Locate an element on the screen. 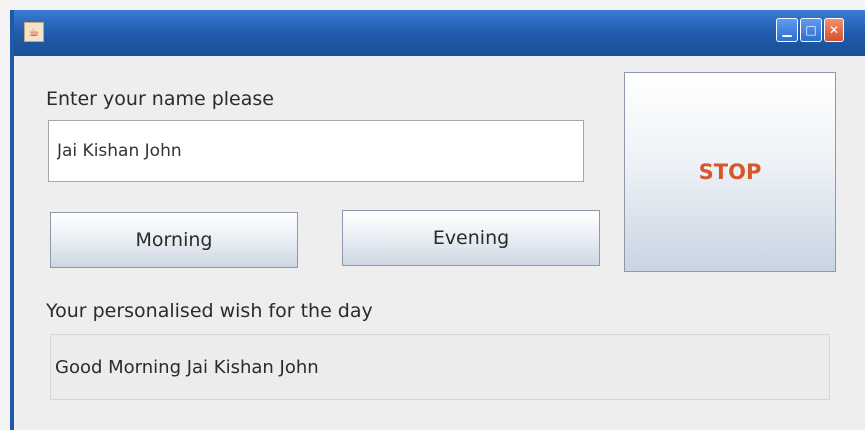 This screenshot has width=865, height=430. close-icon: ✕ is located at coordinates (834, 30).